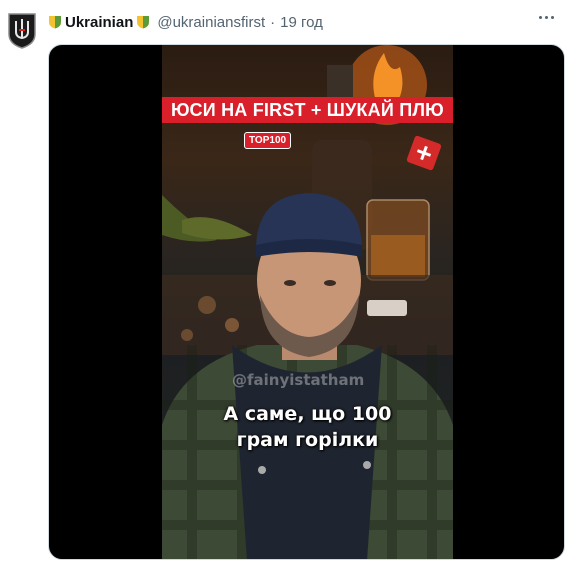 This screenshot has height=568, width=572. Describe the element at coordinates (301, 22) in the screenshot. I see `timestamp: 19 год` at that location.